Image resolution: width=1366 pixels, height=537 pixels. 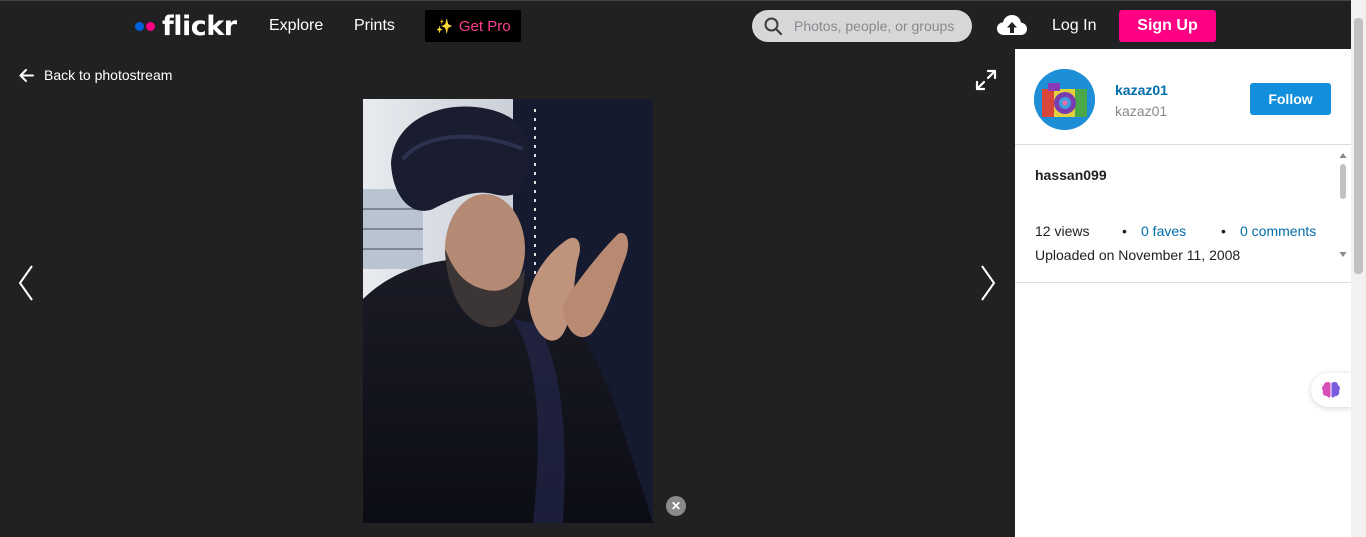 What do you see at coordinates (374, 26) in the screenshot?
I see `nav-prints-link: Prints` at bounding box center [374, 26].